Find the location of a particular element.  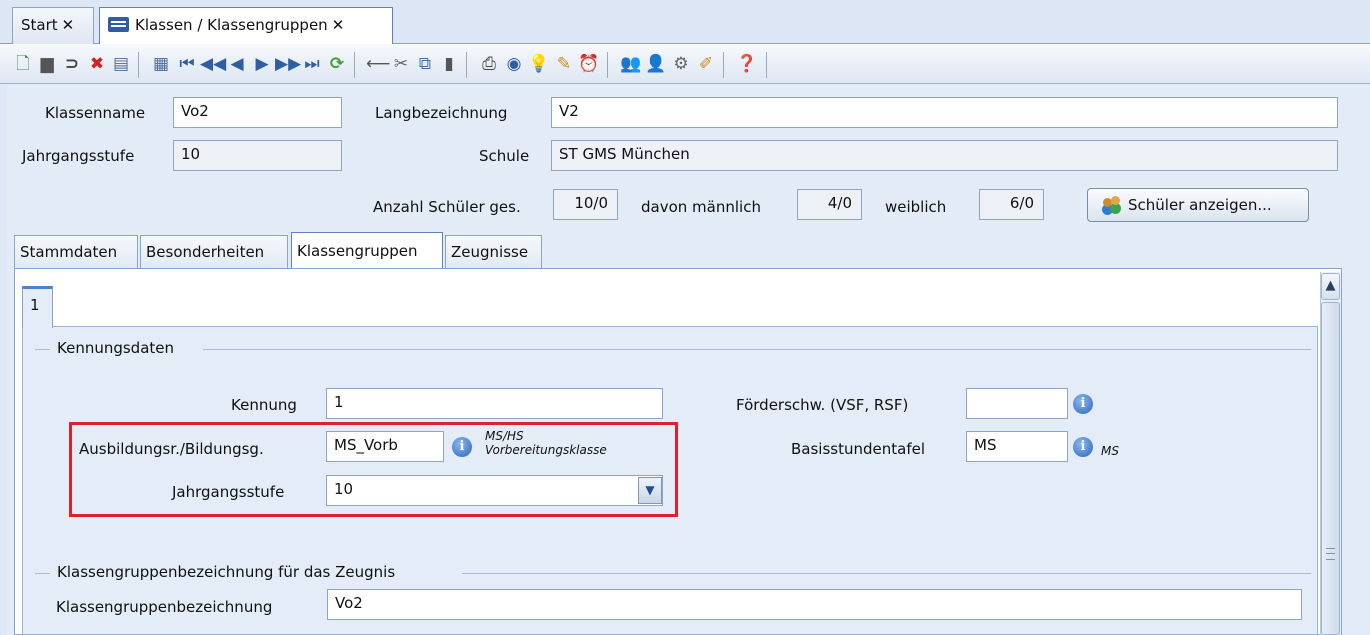

next-icon: ▶ is located at coordinates (262, 64).